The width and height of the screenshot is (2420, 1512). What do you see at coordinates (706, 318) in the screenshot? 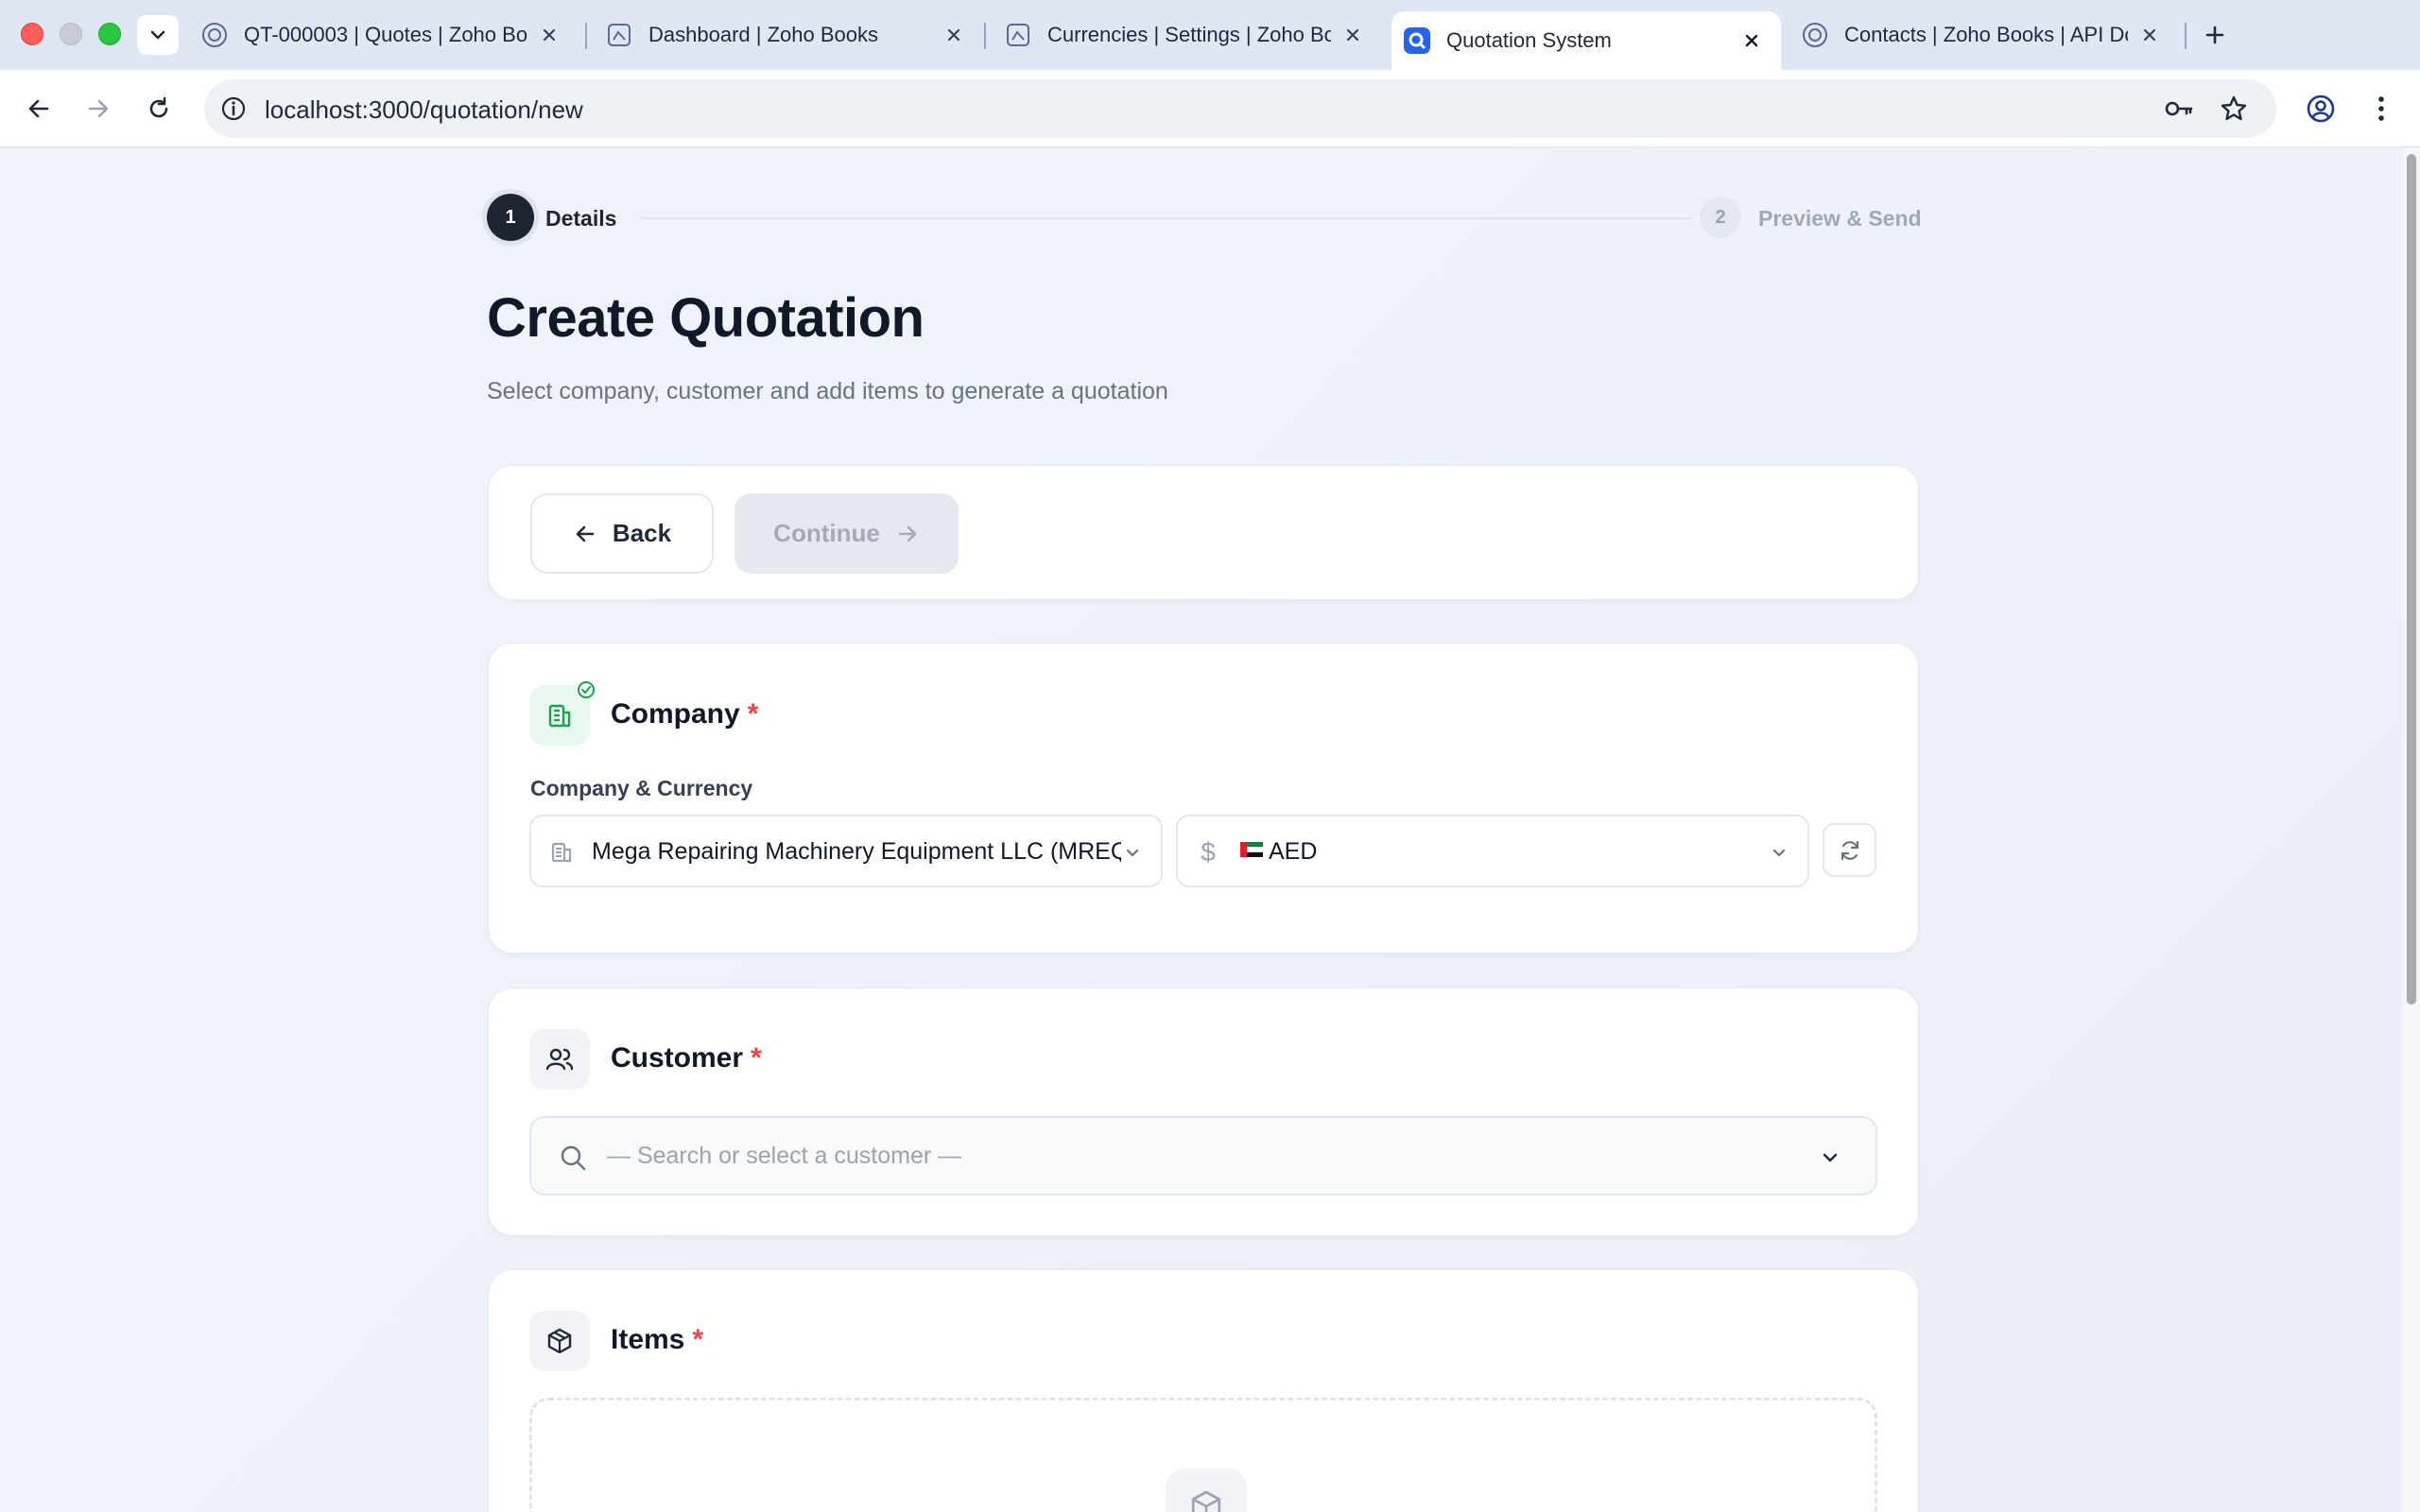
I see `page-title: Create Quotation` at bounding box center [706, 318].